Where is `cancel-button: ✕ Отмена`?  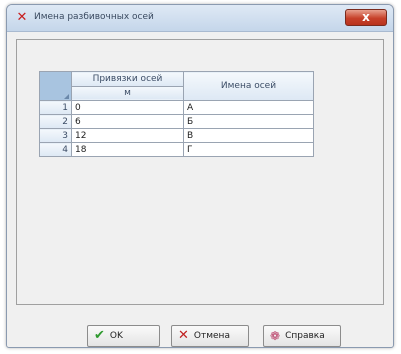
cancel-button: ✕ Отмена is located at coordinates (210, 336).